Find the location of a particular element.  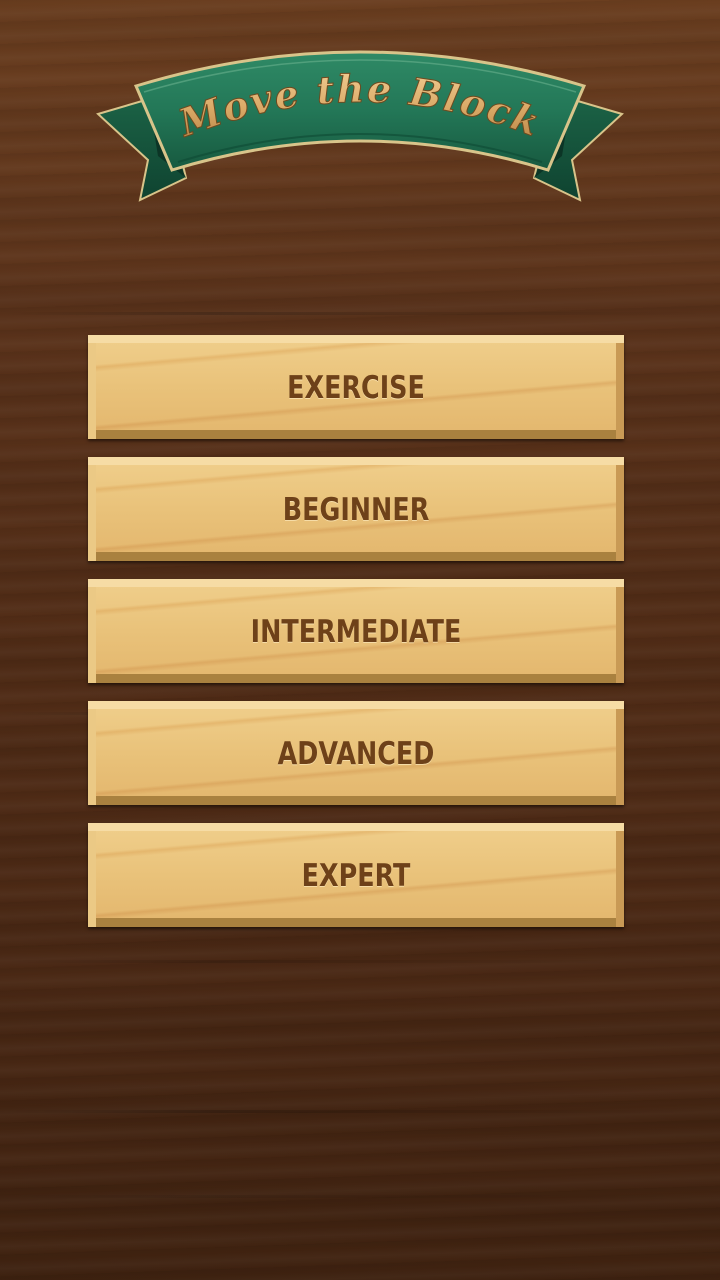

expert-button: EXPERT is located at coordinates (356, 875).